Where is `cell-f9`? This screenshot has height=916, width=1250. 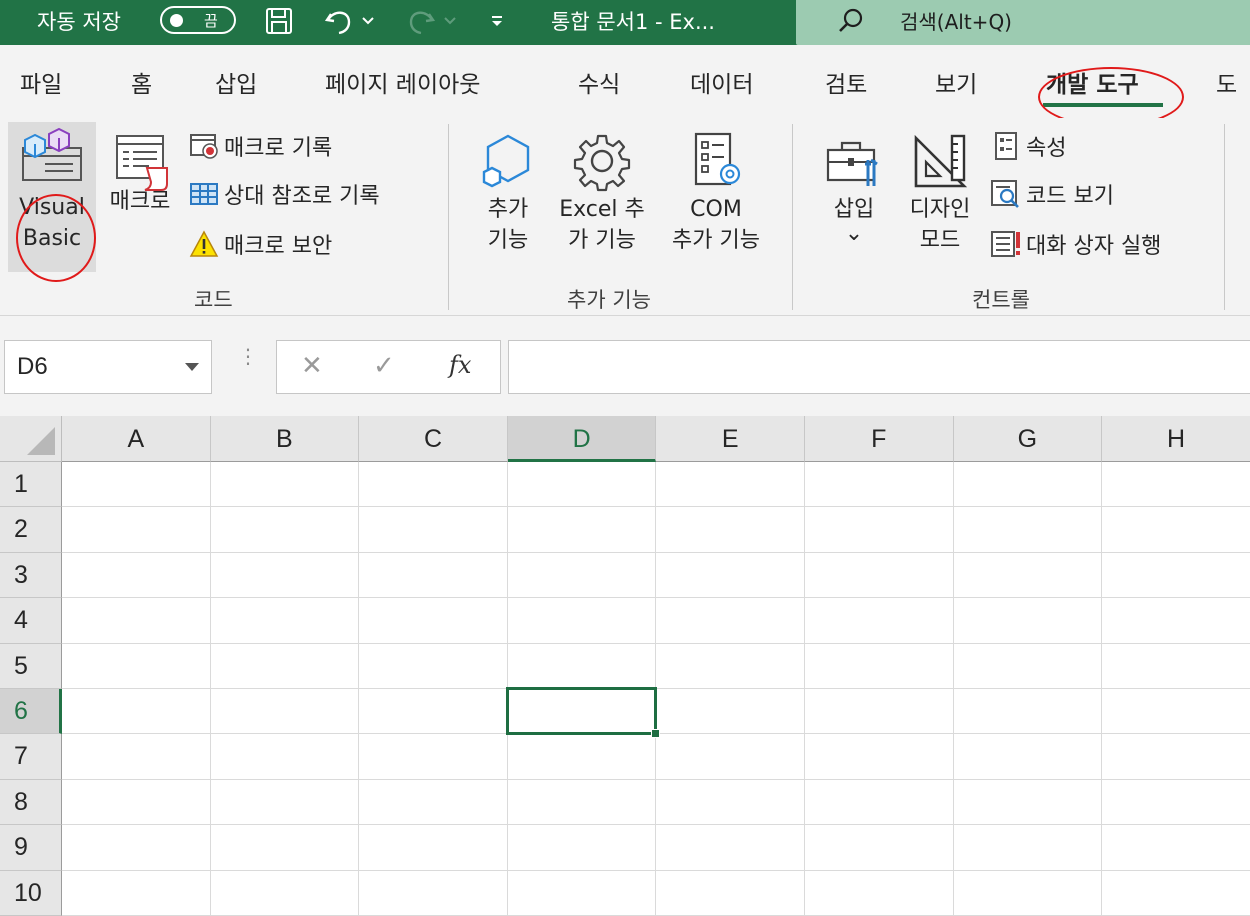
cell-f9 is located at coordinates (879, 848).